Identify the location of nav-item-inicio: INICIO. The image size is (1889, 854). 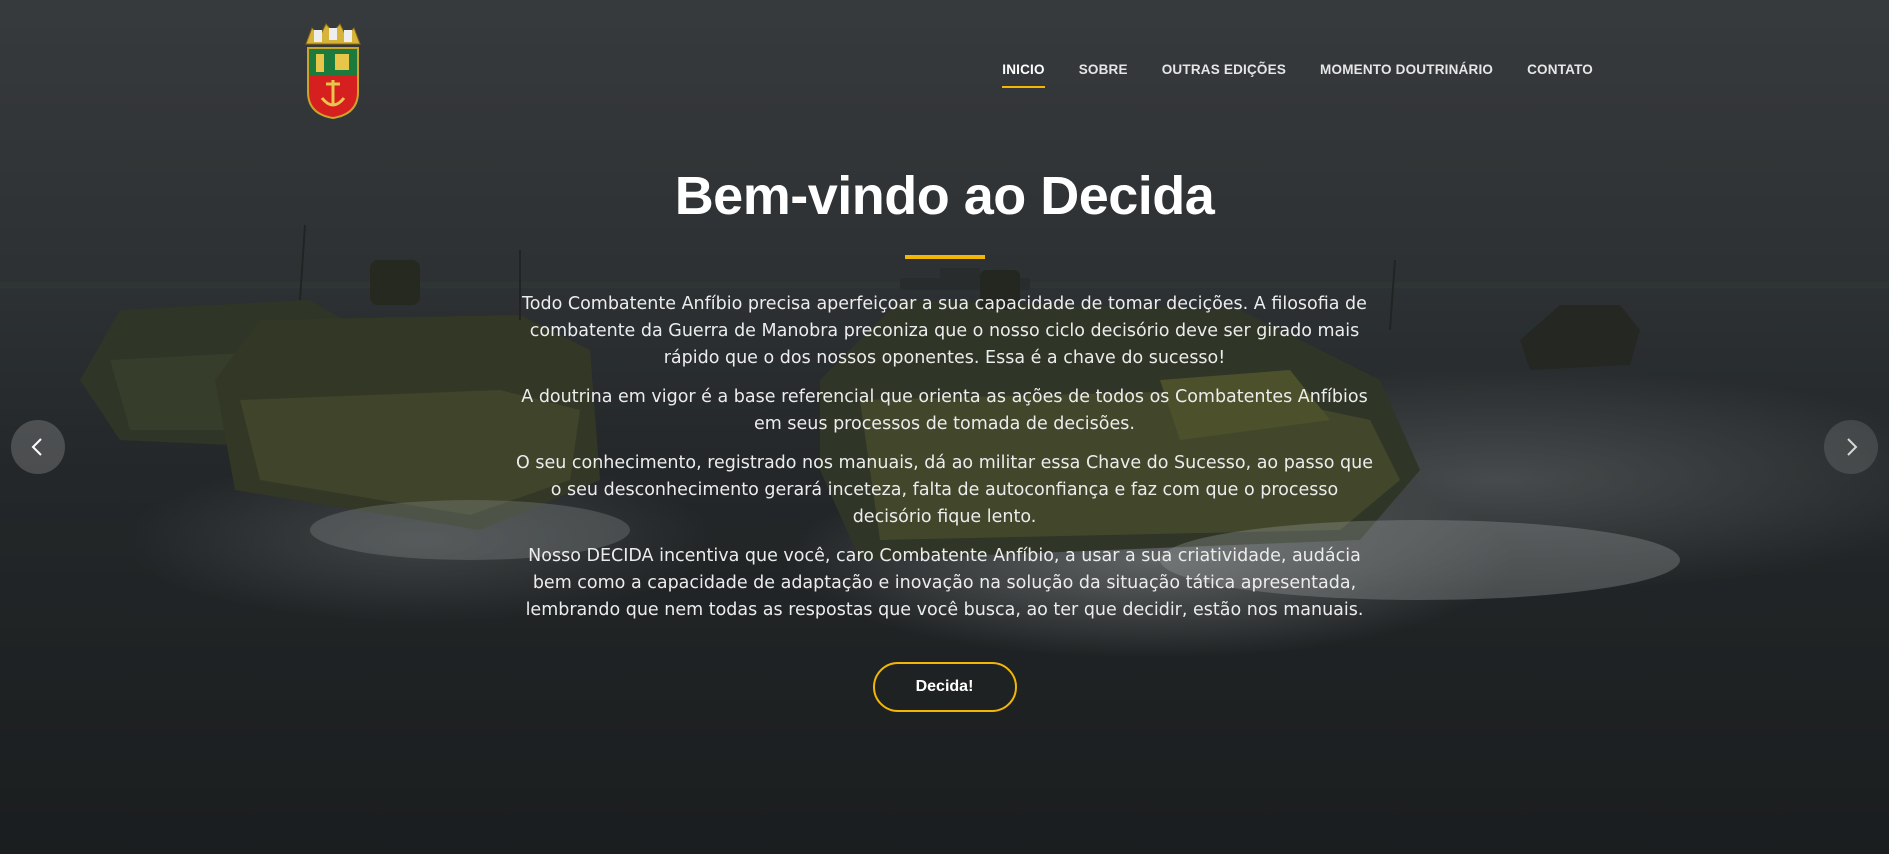
(1023, 75).